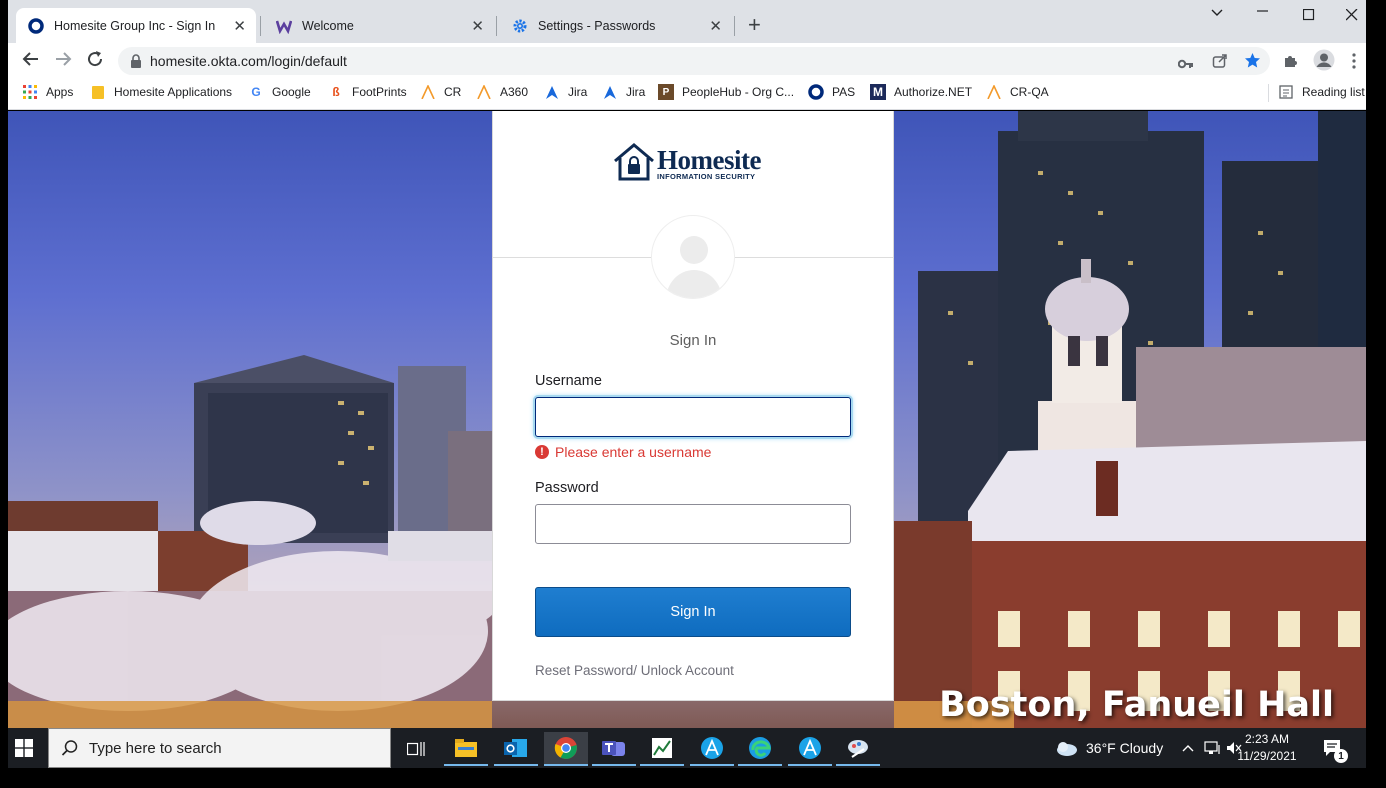 Image resolution: width=1386 pixels, height=788 pixels. Describe the element at coordinates (760, 749) in the screenshot. I see `edge-icon` at that location.